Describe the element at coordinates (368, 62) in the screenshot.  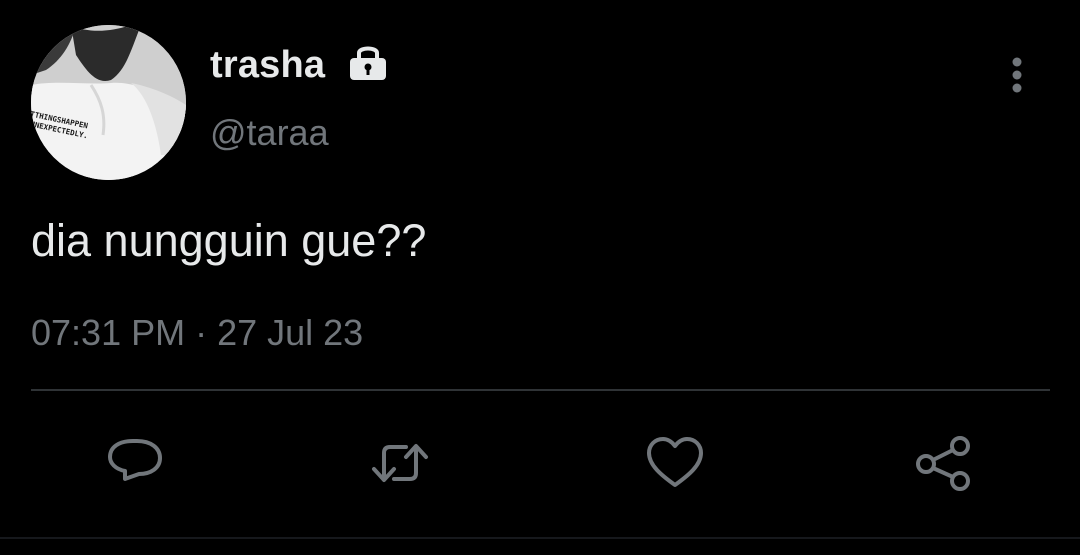
I see `lock-icon` at that location.